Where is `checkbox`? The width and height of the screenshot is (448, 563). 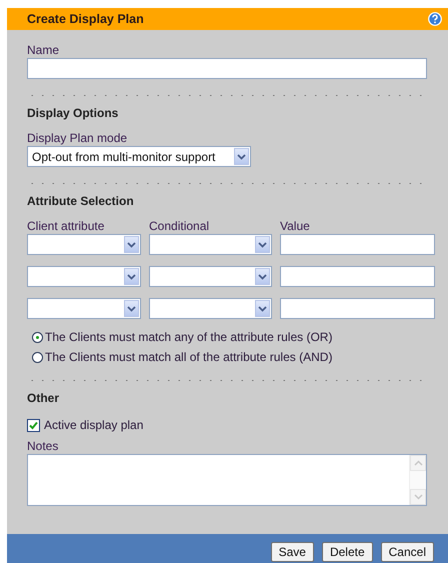
checkbox is located at coordinates (33, 425).